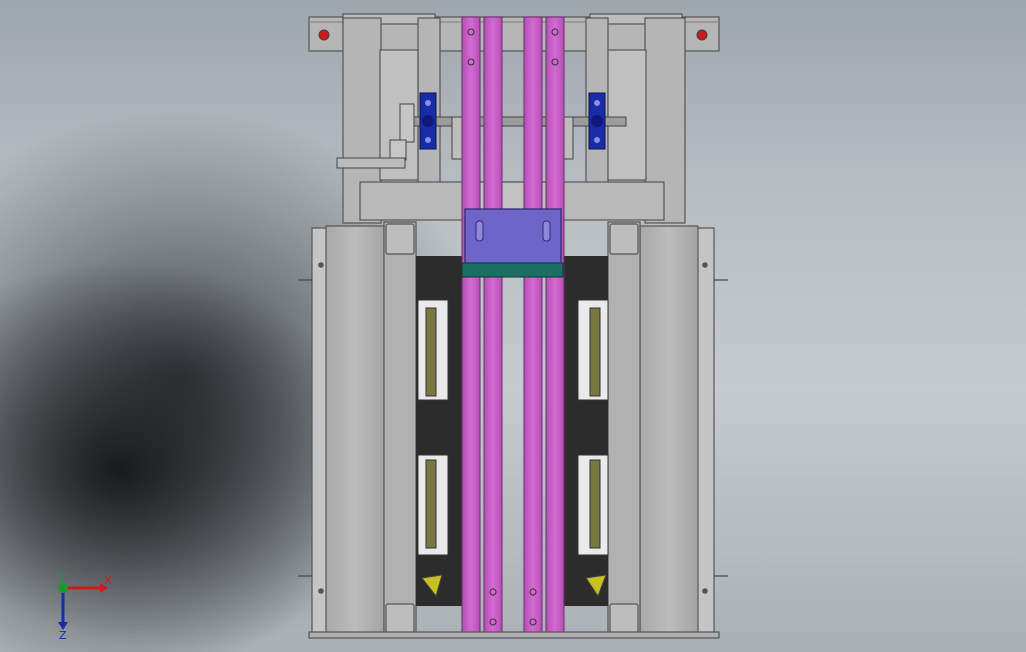 This screenshot has height=652, width=1026. I want to click on left-side-plate, so click(357, 429).